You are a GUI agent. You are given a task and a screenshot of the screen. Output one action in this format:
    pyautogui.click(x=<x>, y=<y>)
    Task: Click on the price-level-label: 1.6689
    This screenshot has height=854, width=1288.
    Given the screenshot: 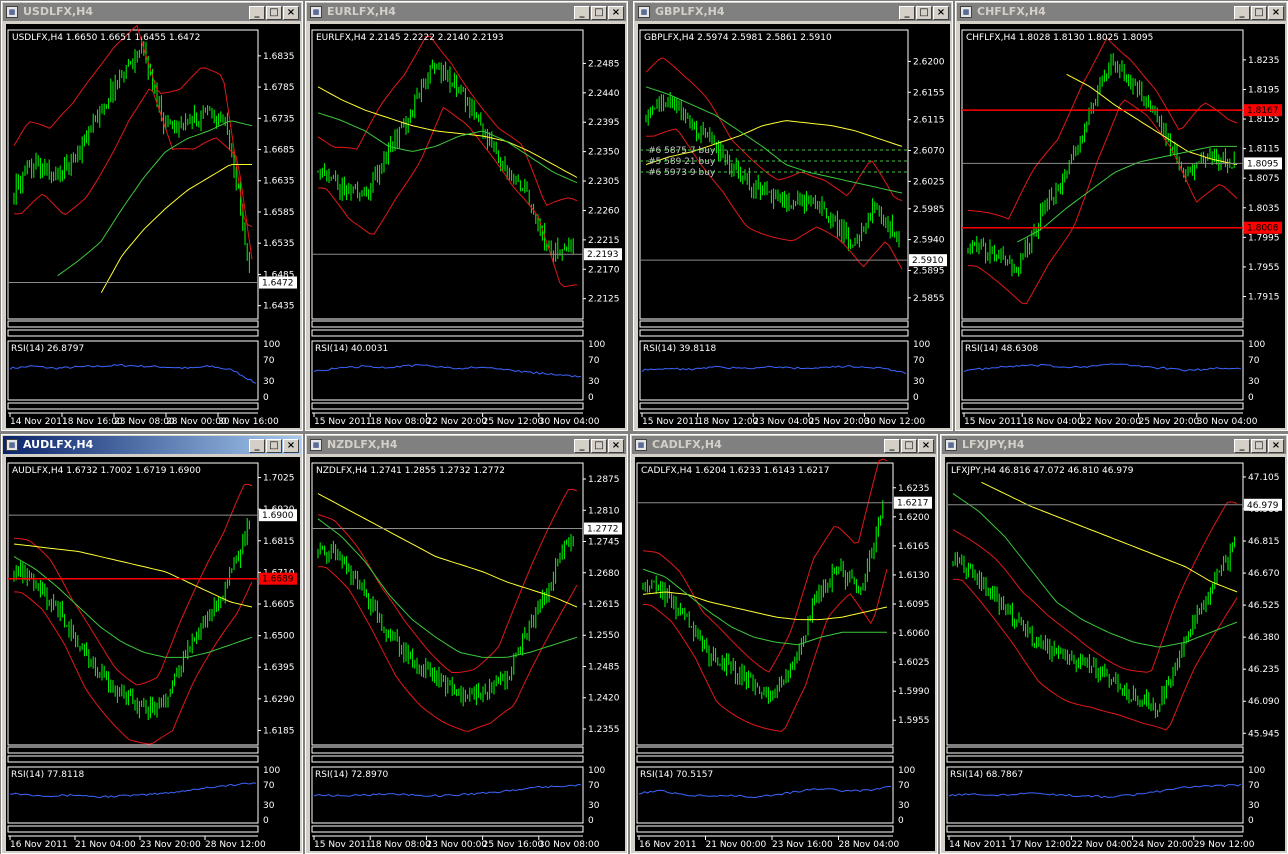 What is the action you would take?
    pyautogui.click(x=278, y=580)
    